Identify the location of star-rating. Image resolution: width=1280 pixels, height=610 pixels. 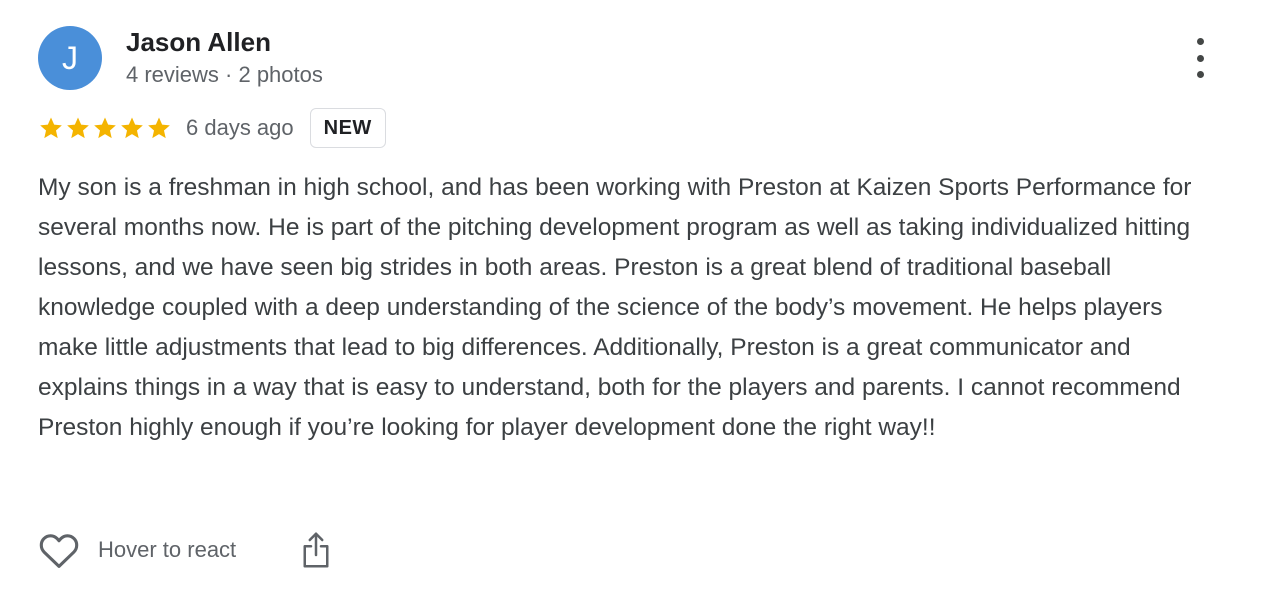
(105, 128).